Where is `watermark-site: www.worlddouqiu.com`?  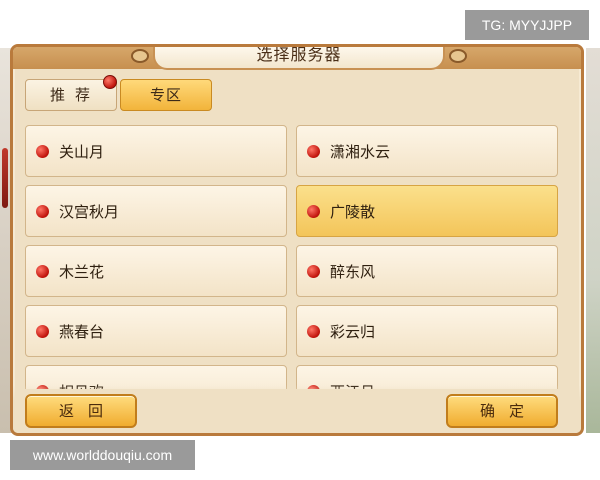 watermark-site: www.worlddouqiu.com is located at coordinates (102, 455).